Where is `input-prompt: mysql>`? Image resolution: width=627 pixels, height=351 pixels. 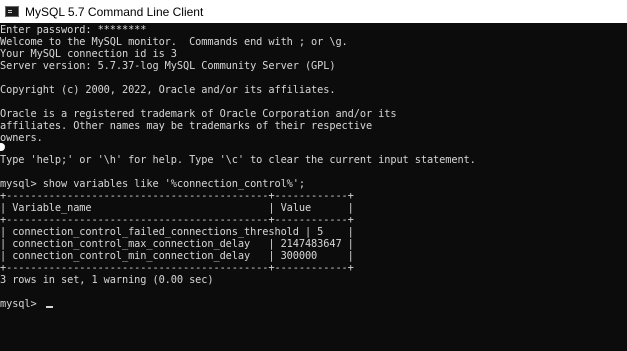
input-prompt: mysql> is located at coordinates (21, 304).